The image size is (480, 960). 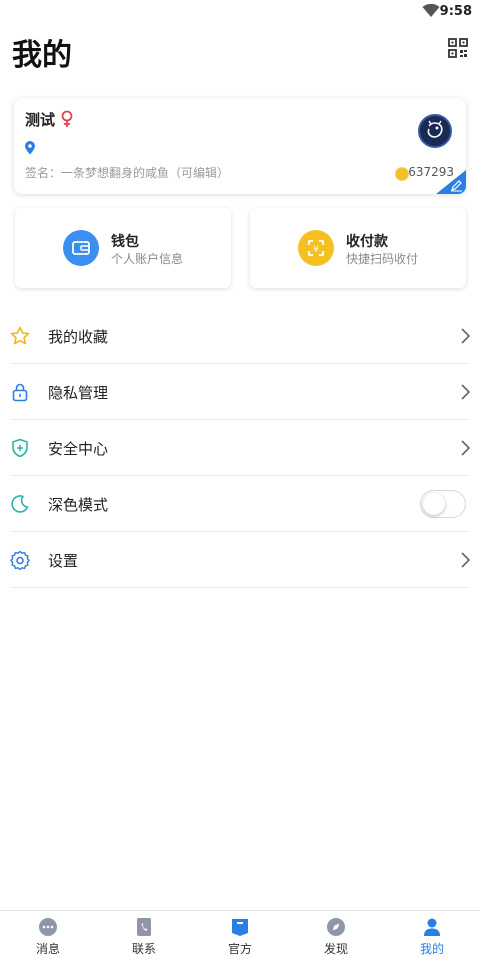 I want to click on avatar, so click(x=435, y=131).